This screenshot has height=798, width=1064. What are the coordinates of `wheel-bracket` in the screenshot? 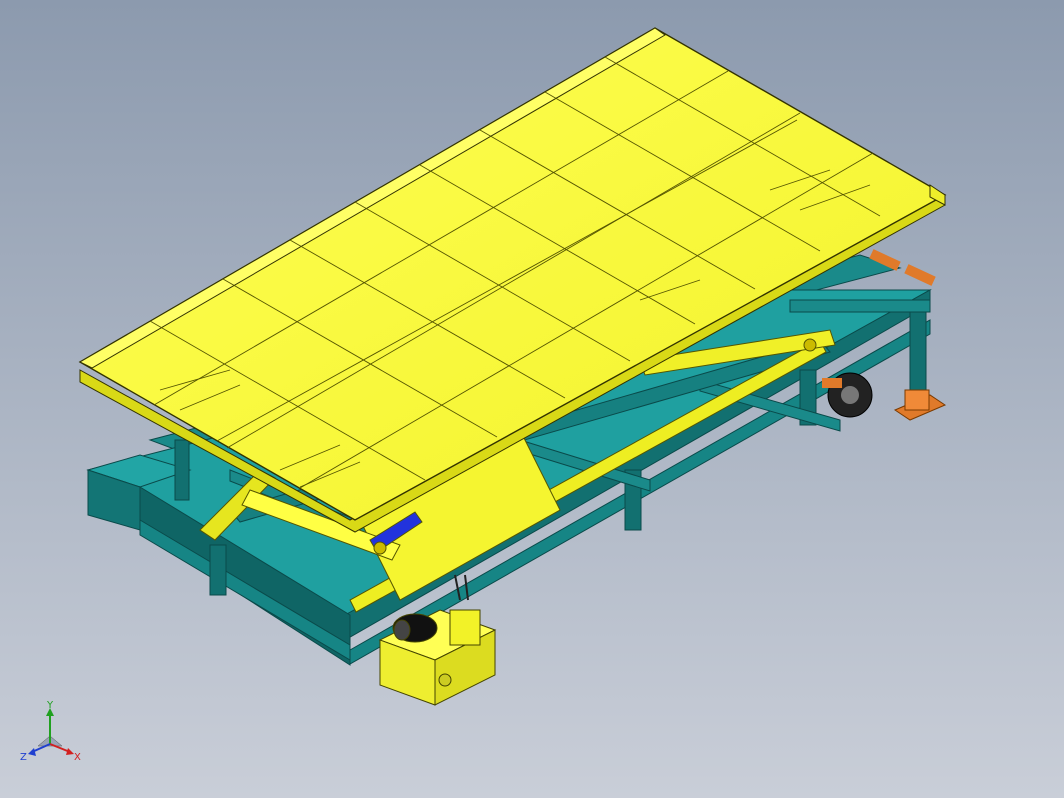 It's located at (832, 383).